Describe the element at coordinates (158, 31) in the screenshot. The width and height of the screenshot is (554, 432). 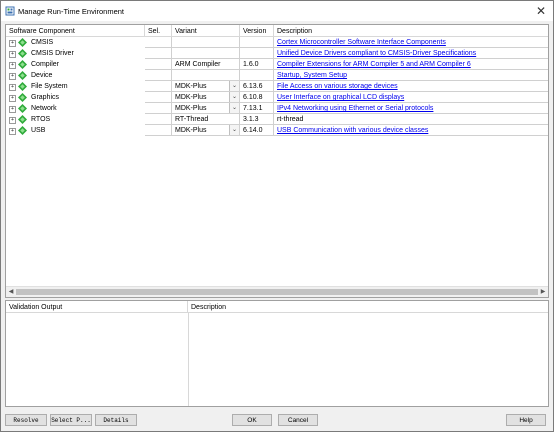
I see `column-header-sel: Sel.` at that location.